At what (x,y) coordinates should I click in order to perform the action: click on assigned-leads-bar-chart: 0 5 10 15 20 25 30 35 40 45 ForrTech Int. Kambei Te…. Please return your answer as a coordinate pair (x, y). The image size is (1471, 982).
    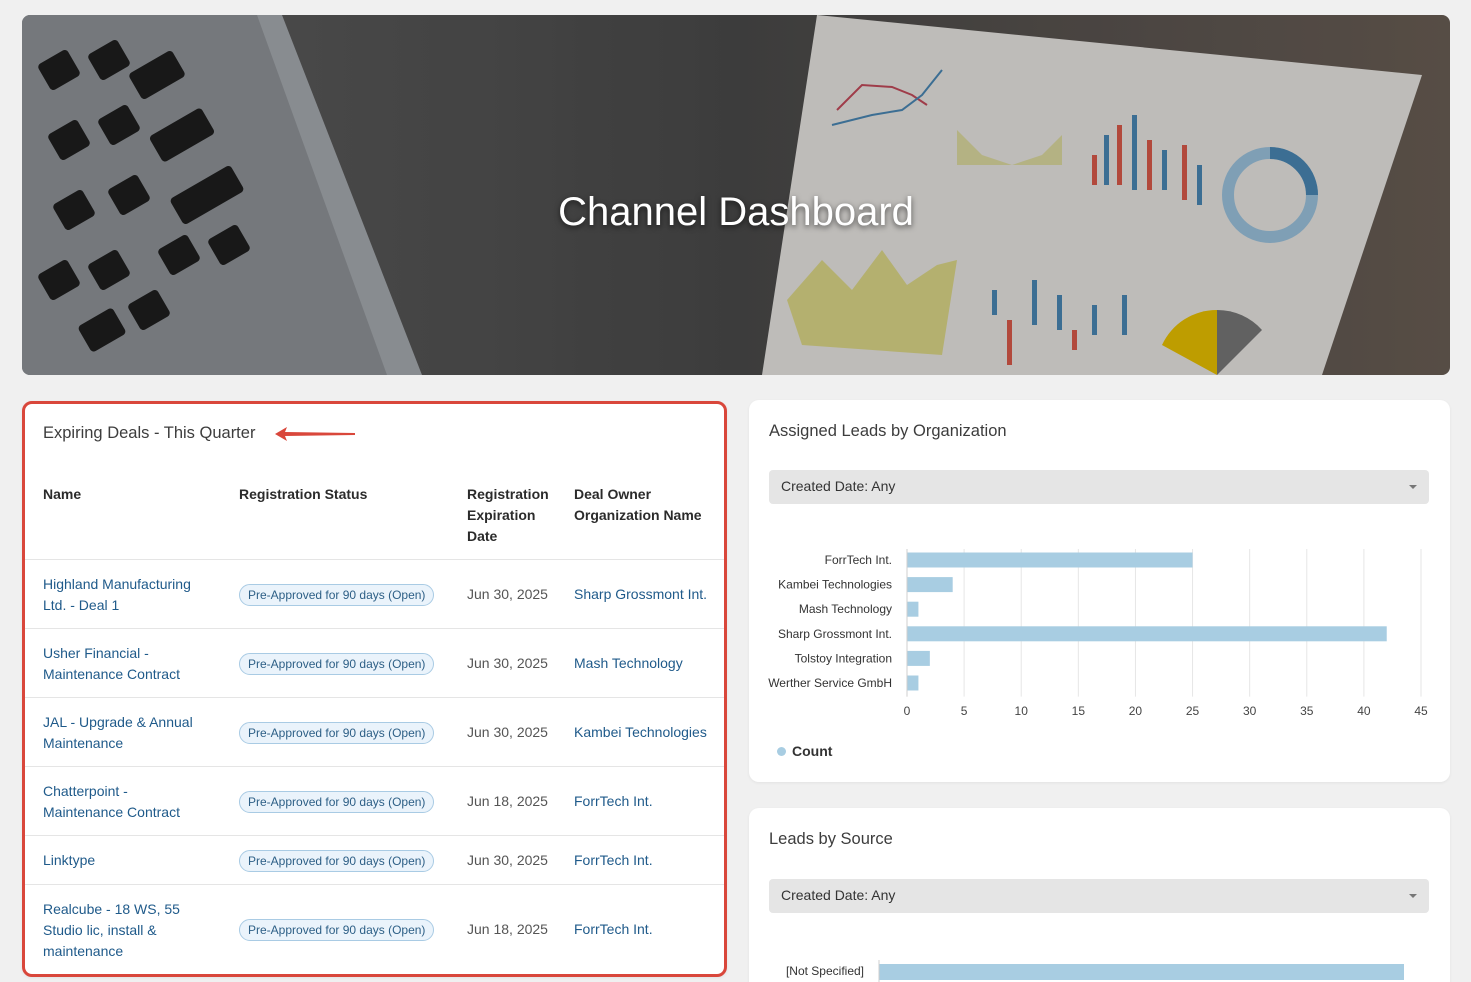
    Looking at the image, I should click on (1098, 633).